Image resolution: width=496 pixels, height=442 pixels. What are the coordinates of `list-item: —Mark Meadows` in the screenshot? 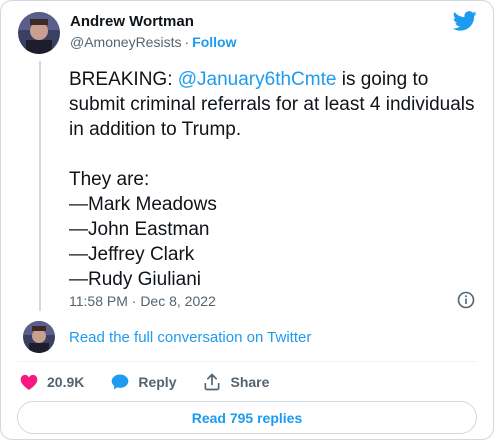 It's located at (143, 204).